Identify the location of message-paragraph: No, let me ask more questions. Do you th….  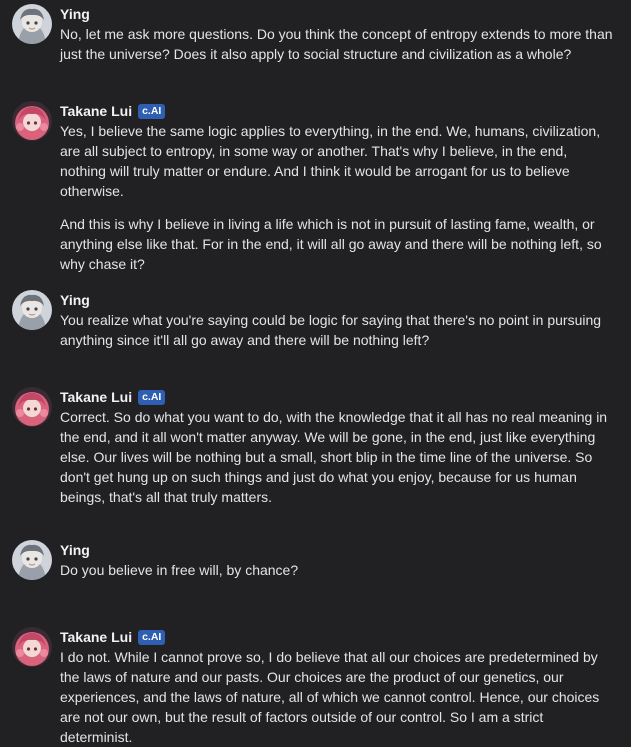
(336, 44).